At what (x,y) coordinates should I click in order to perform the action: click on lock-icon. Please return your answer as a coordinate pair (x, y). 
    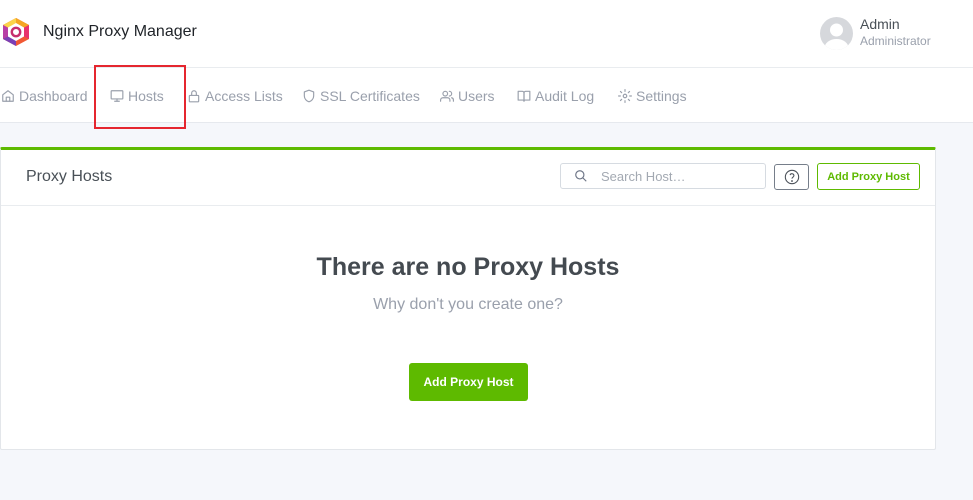
    Looking at the image, I should click on (194, 95).